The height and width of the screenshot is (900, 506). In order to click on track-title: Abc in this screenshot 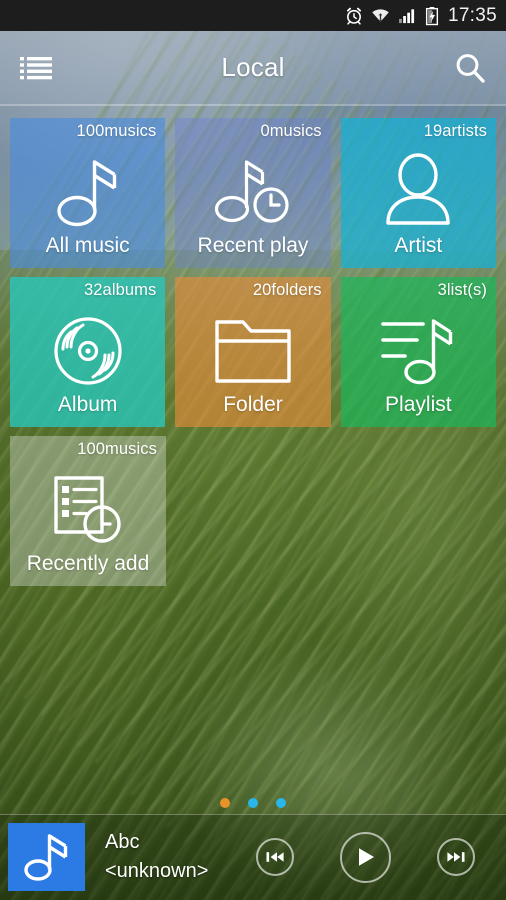, I will do `click(122, 842)`.